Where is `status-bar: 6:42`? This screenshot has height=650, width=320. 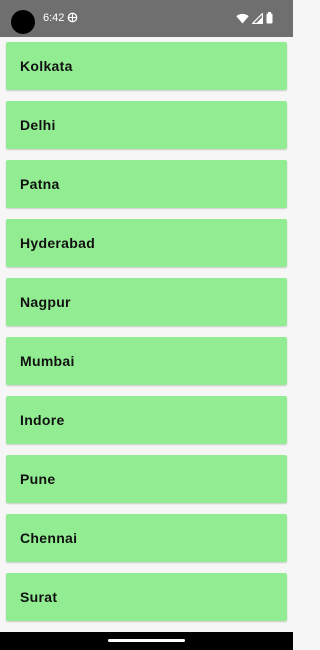
status-bar: 6:42 is located at coordinates (146, 18).